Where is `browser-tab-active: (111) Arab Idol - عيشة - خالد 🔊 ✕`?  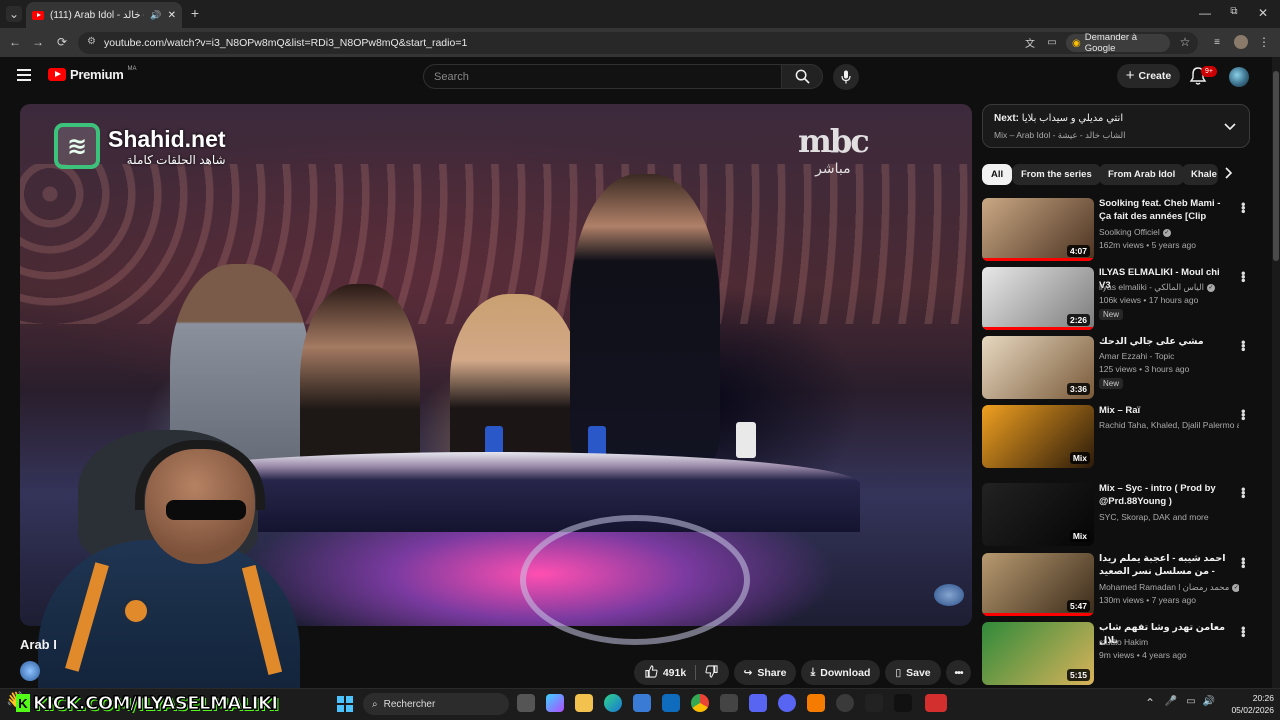 browser-tab-active: (111) Arab Idol - عيشة - خالد 🔊 ✕ is located at coordinates (104, 15).